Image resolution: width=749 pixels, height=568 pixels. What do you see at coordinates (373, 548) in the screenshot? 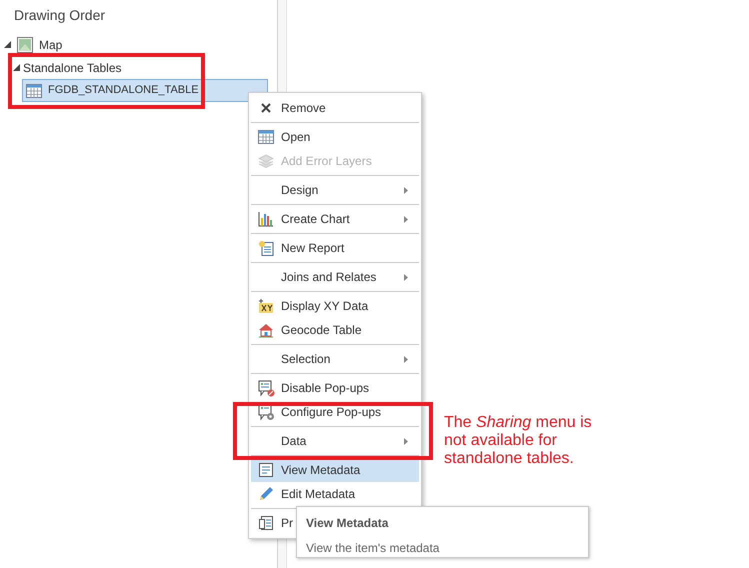
I see `tooltip-description: View the item's metadata` at bounding box center [373, 548].